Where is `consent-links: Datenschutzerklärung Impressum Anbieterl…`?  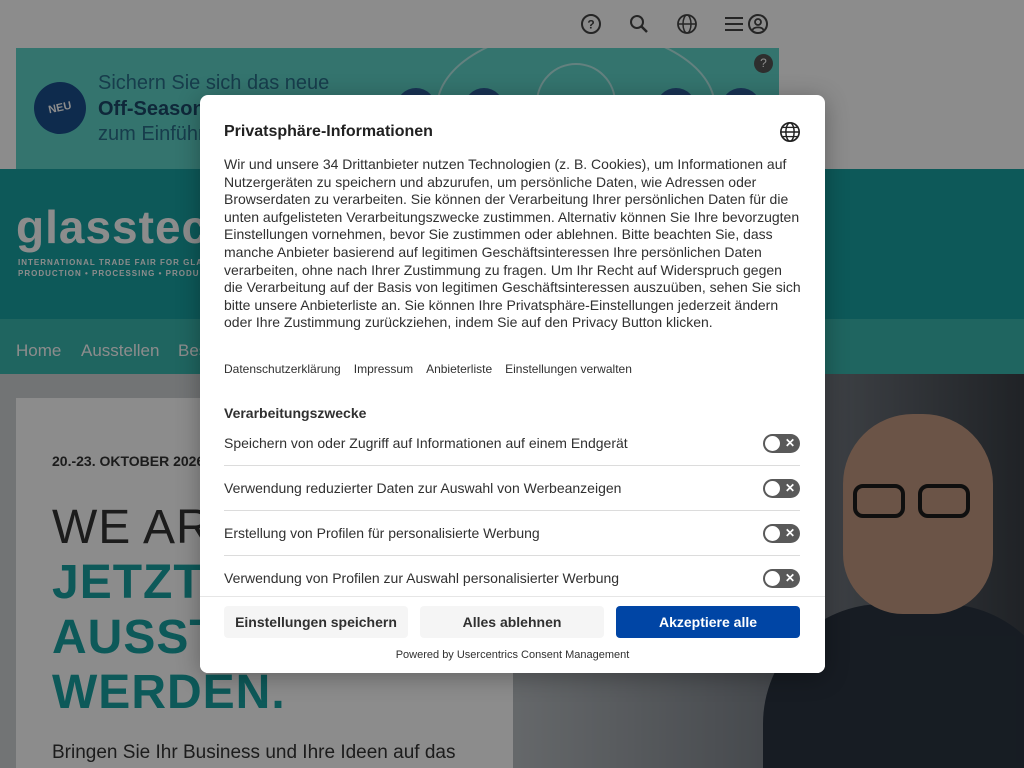 consent-links: Datenschutzerklärung Impressum Anbieterl… is located at coordinates (428, 369).